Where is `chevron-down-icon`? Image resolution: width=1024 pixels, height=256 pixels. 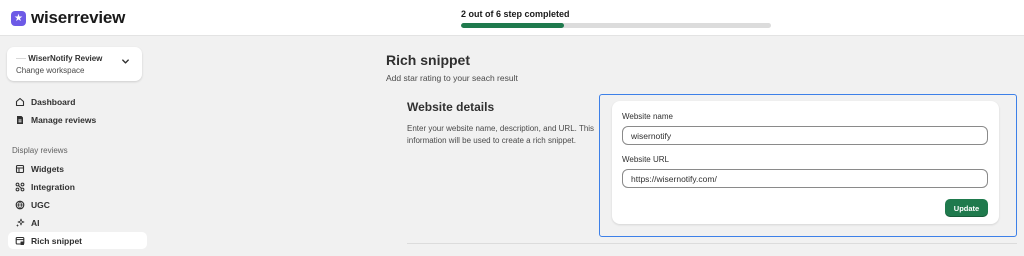 chevron-down-icon is located at coordinates (125, 63).